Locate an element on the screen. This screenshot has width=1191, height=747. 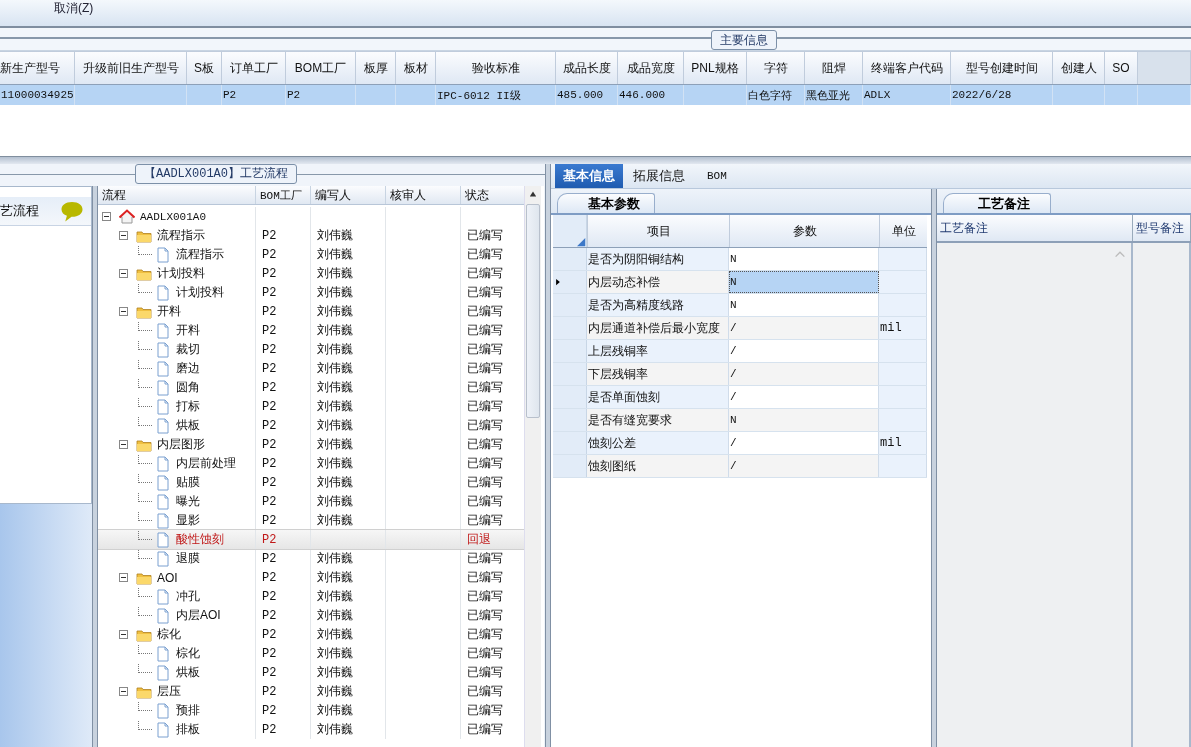
tab: 基本参数 is located at coordinates (606, 203).